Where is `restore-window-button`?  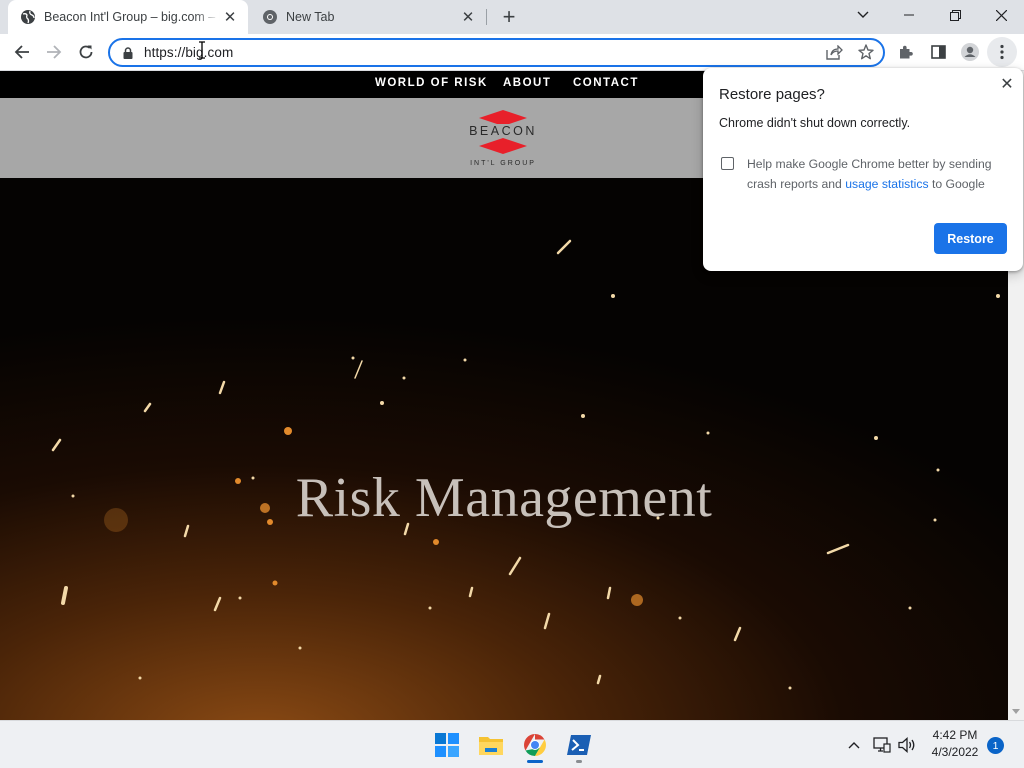
restore-window-button is located at coordinates (955, 15).